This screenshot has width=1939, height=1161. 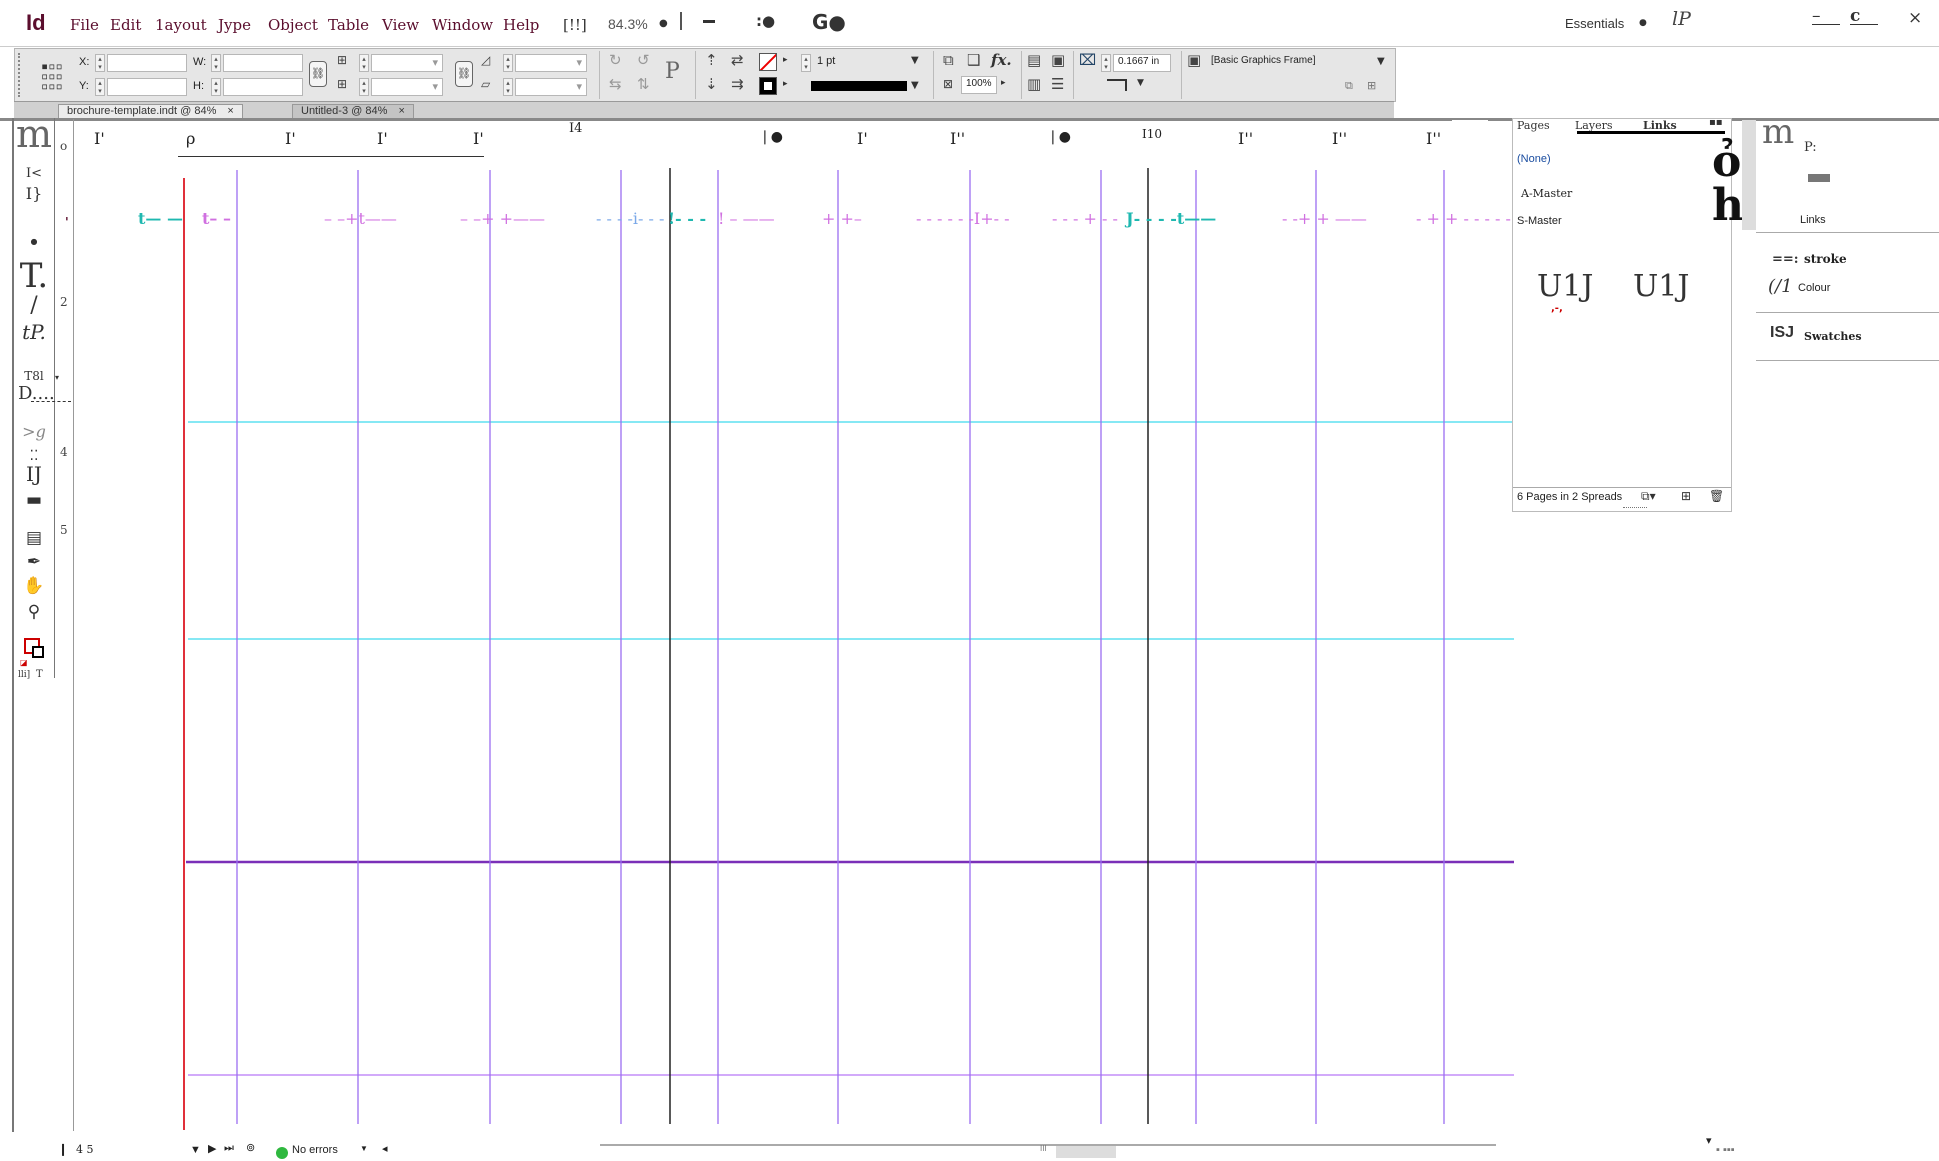 What do you see at coordinates (1635, 509) in the screenshot?
I see `resize-grip-icon` at bounding box center [1635, 509].